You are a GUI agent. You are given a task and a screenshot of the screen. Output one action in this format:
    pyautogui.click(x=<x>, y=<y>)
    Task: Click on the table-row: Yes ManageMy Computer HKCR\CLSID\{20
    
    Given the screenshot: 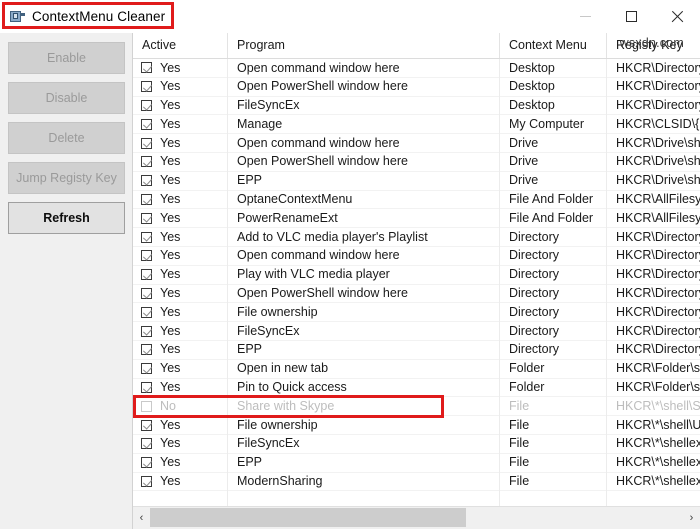 What is the action you would take?
    pyautogui.click(x=416, y=124)
    